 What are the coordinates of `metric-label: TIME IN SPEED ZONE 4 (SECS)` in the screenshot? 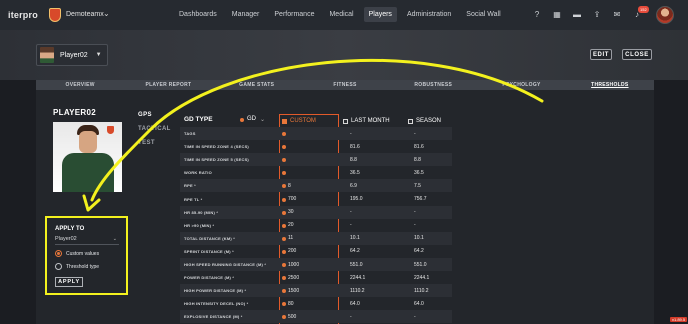 It's located at (216, 147).